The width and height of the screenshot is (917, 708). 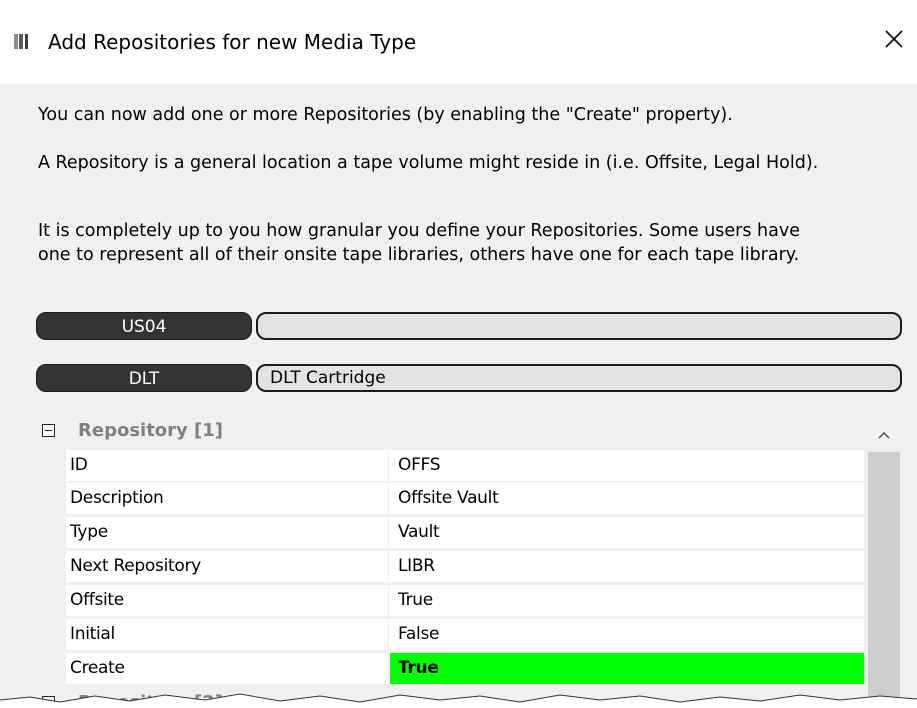 I want to click on property-name: Initial, so click(x=227, y=634).